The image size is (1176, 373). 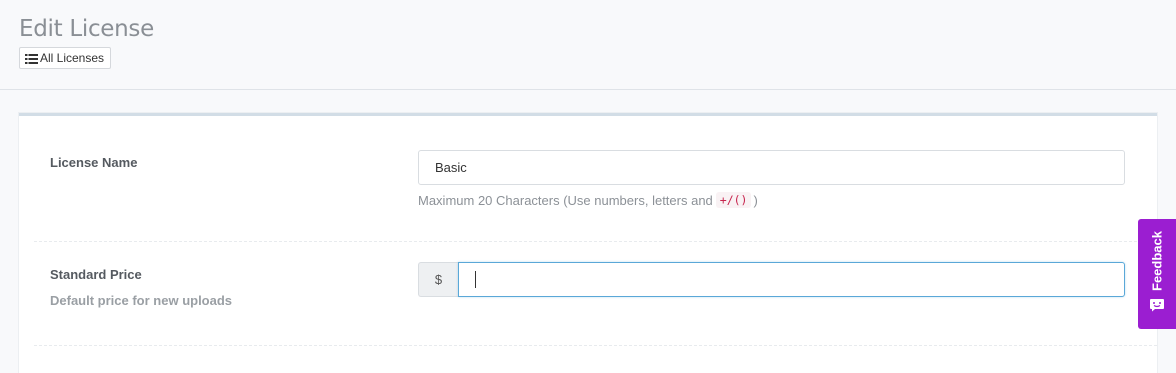 What do you see at coordinates (475, 279) in the screenshot?
I see `text-cursor` at bounding box center [475, 279].